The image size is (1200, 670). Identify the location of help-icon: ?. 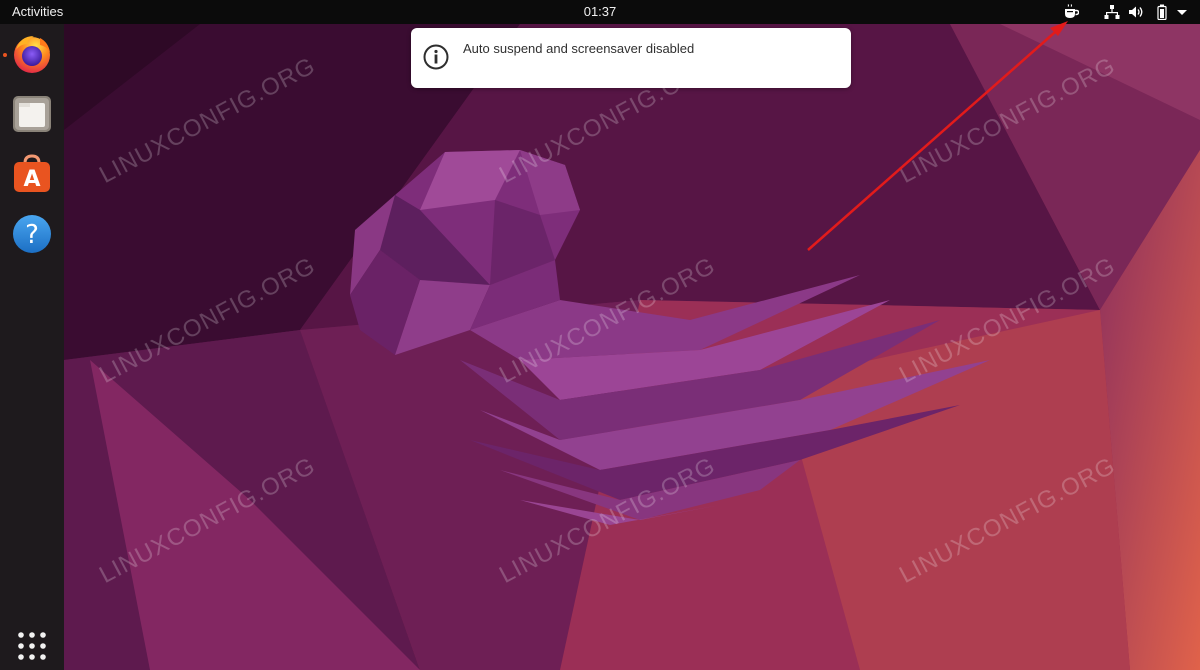
(32, 234).